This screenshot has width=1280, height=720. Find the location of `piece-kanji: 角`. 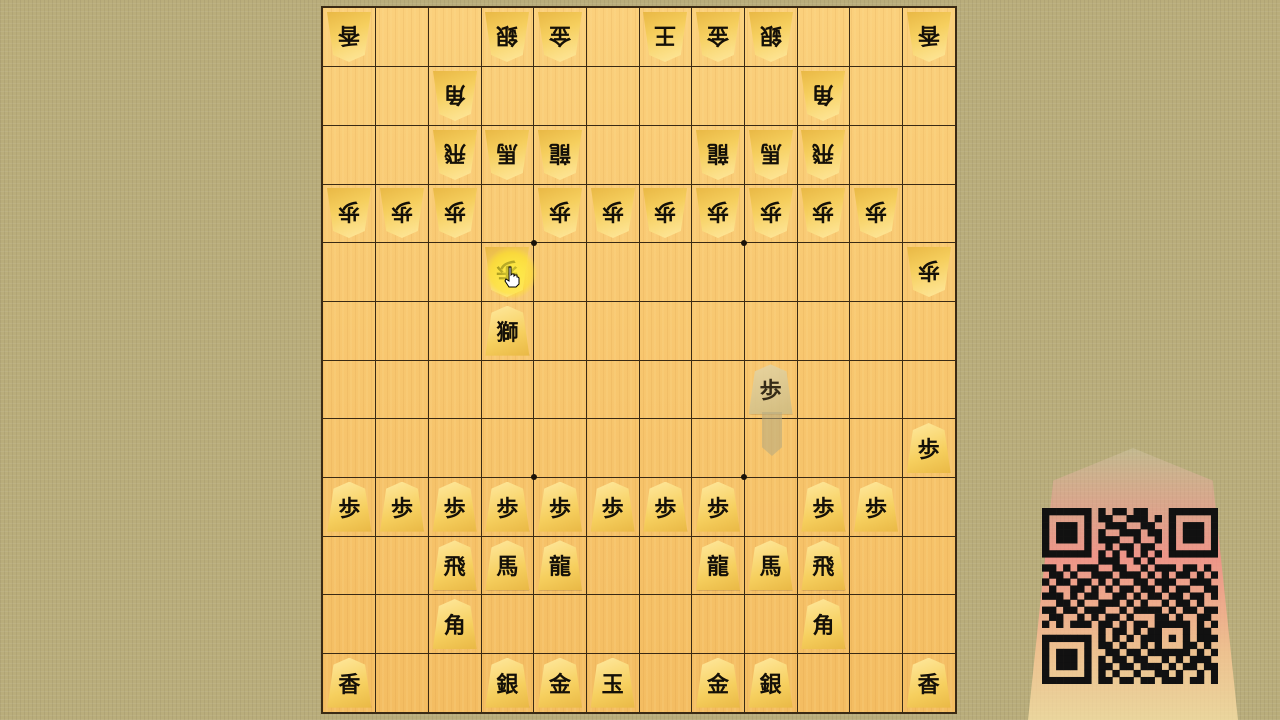

piece-kanji: 角 is located at coordinates (823, 94).